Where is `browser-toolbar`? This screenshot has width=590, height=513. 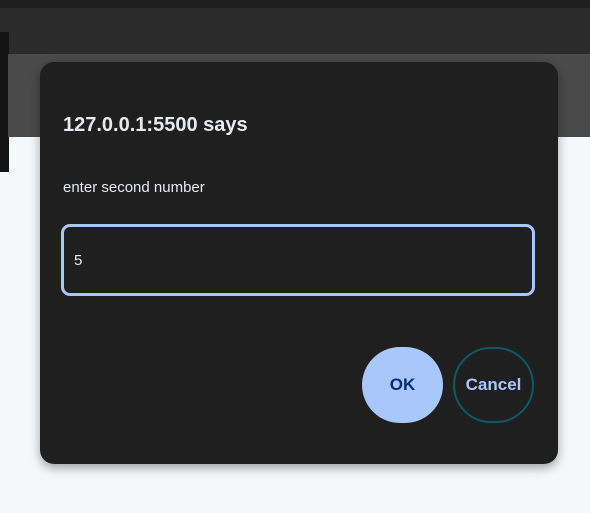
browser-toolbar is located at coordinates (295, 31).